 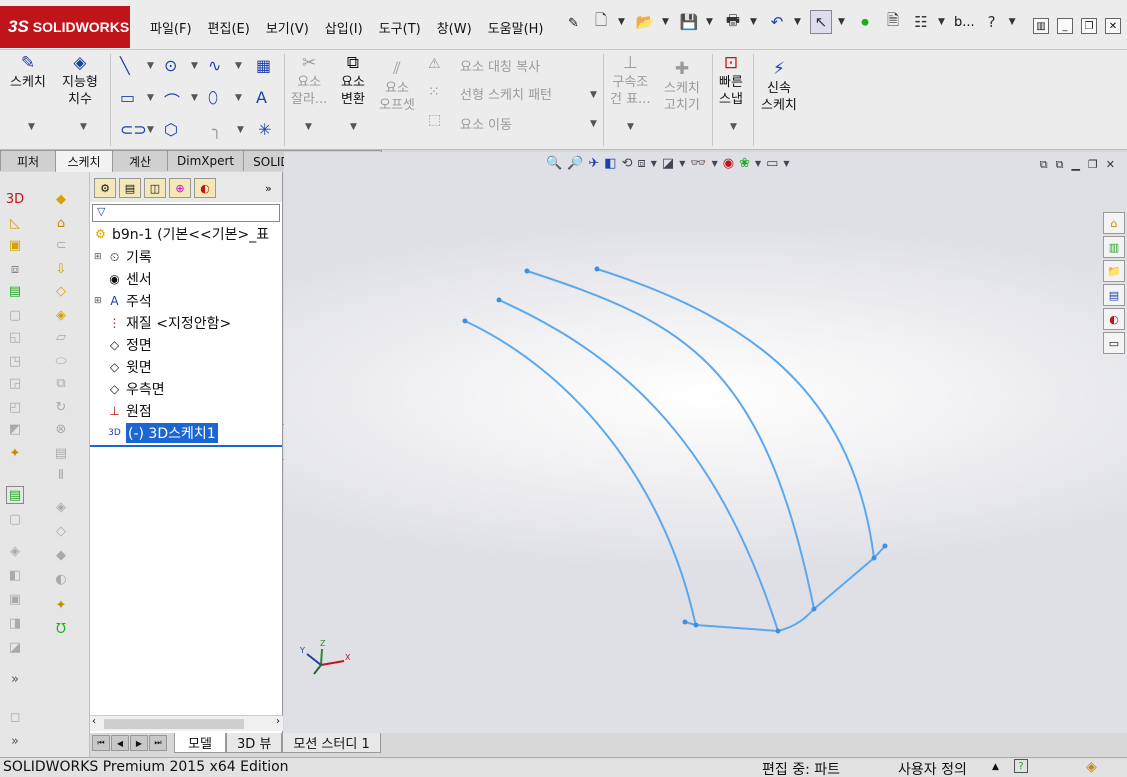 What do you see at coordinates (785, 589) in the screenshot?
I see `sketch-base-curve` at bounding box center [785, 589].